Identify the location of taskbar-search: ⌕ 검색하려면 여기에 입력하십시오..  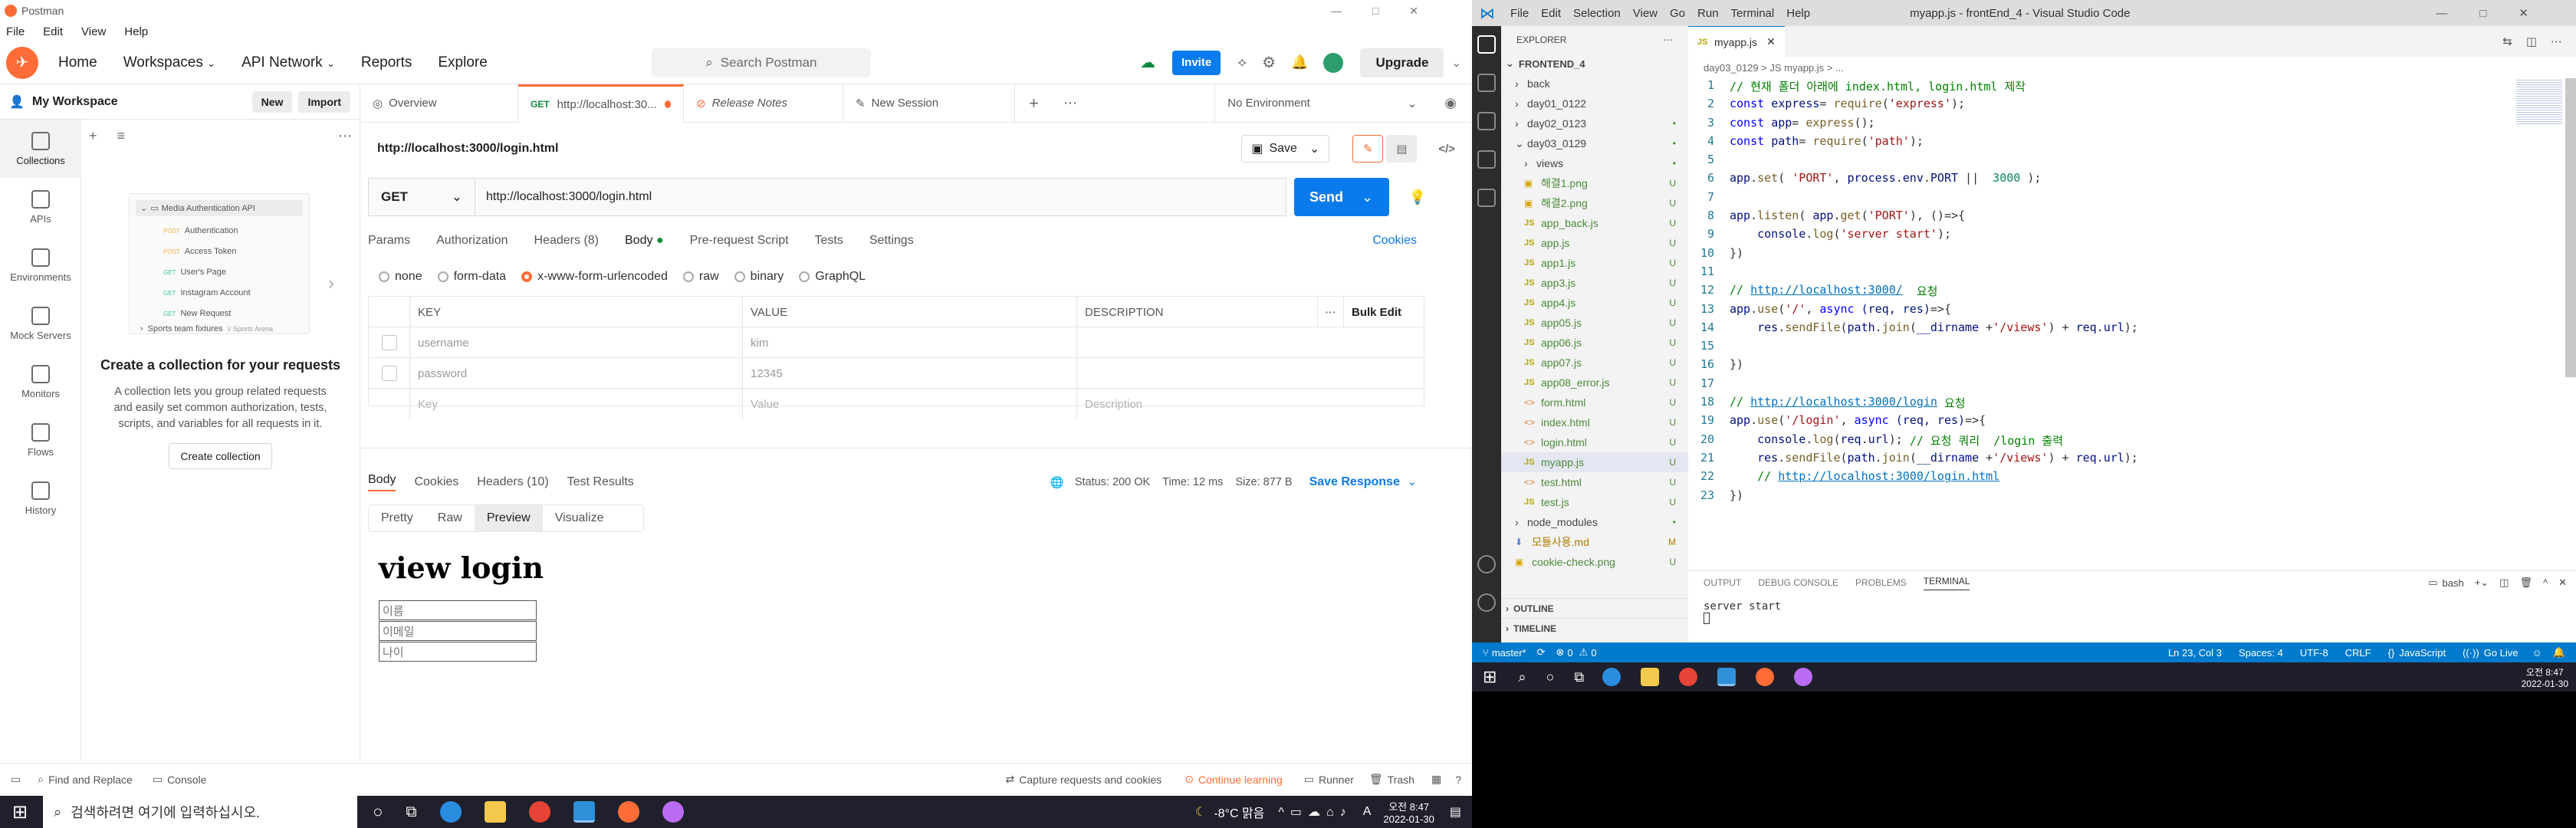
(201, 812).